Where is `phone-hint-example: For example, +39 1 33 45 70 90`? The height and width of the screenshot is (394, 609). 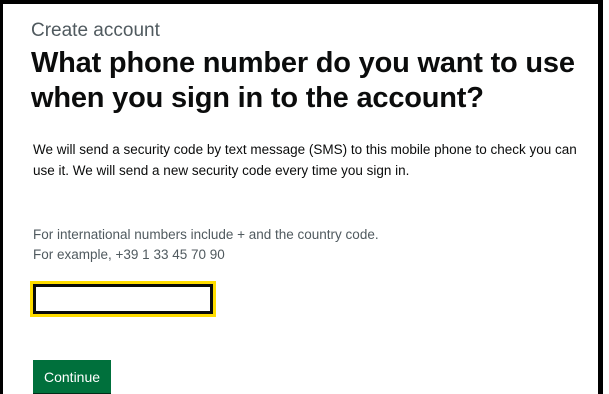
phone-hint-example: For example, +39 1 33 45 70 90 is located at coordinates (129, 254).